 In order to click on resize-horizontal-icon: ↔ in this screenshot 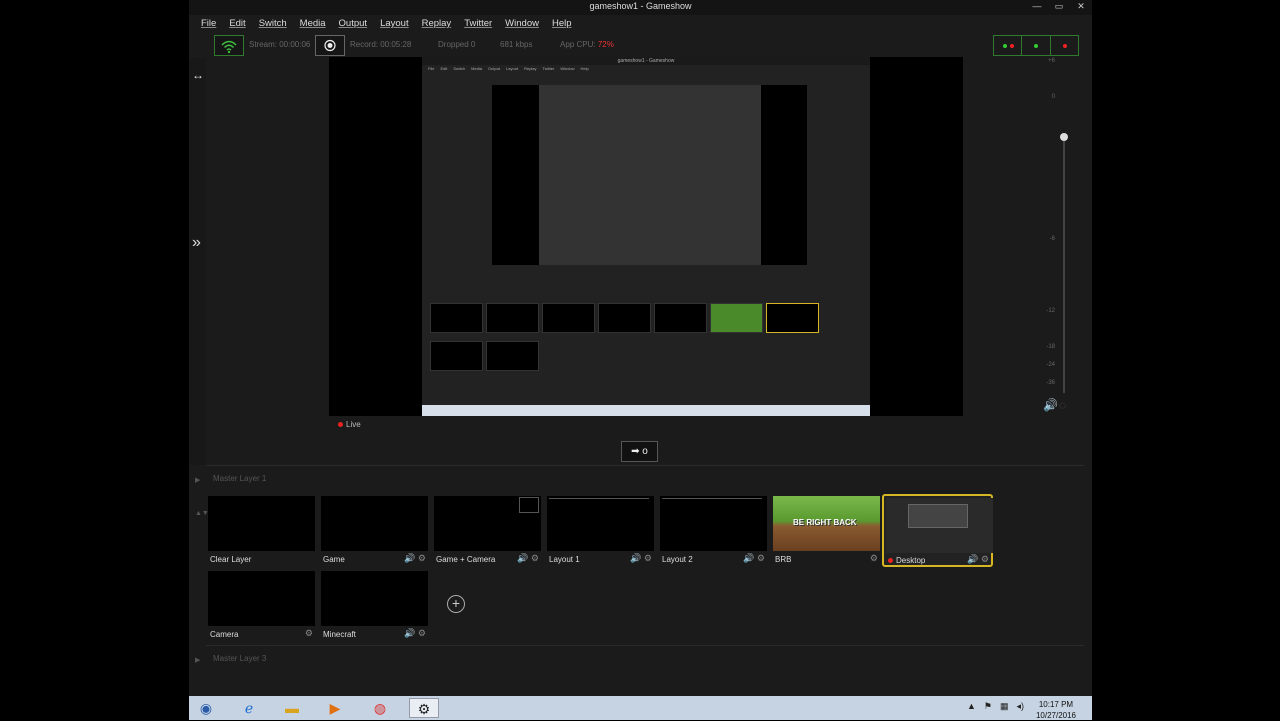, I will do `click(198, 75)`.